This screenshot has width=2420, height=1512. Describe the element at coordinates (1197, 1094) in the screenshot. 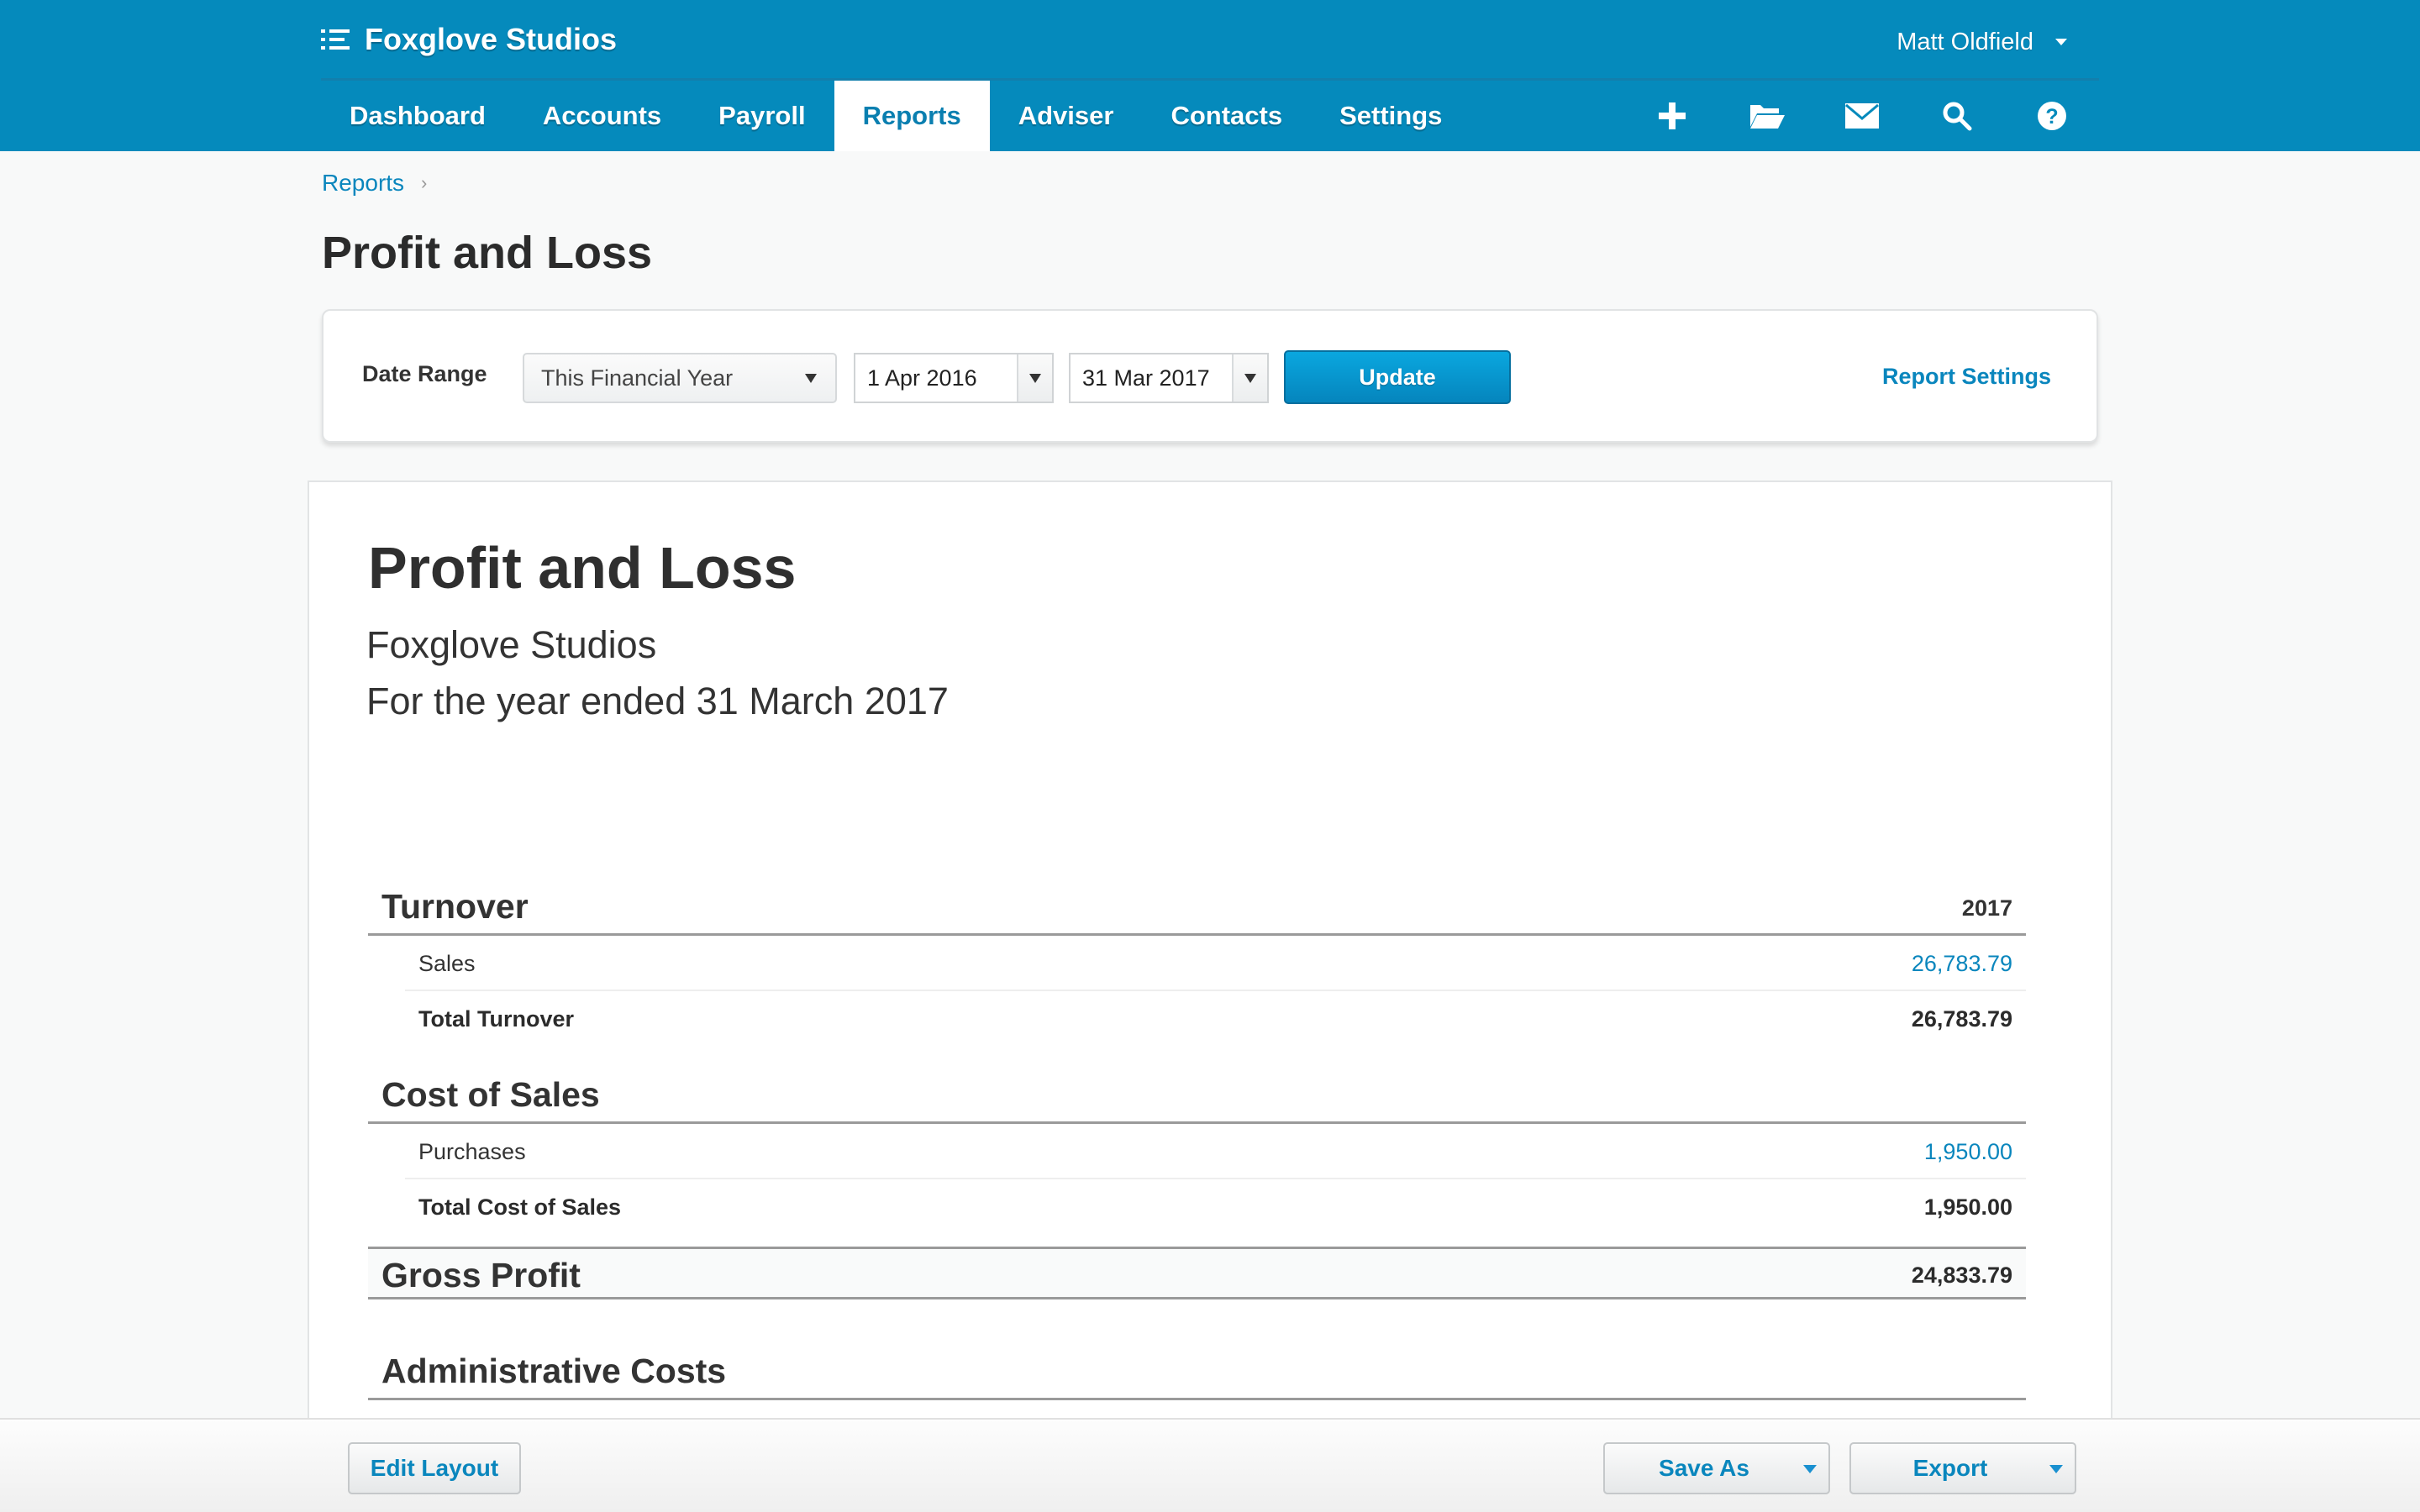

I see `section-header-cost-of-sales: Cost of Sales` at that location.